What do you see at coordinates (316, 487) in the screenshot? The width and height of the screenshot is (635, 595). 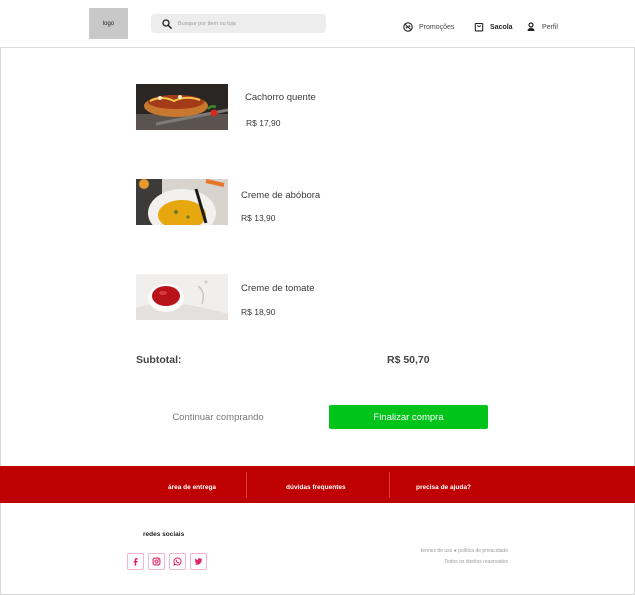 I see `faq-link: dúvidas frequentes` at bounding box center [316, 487].